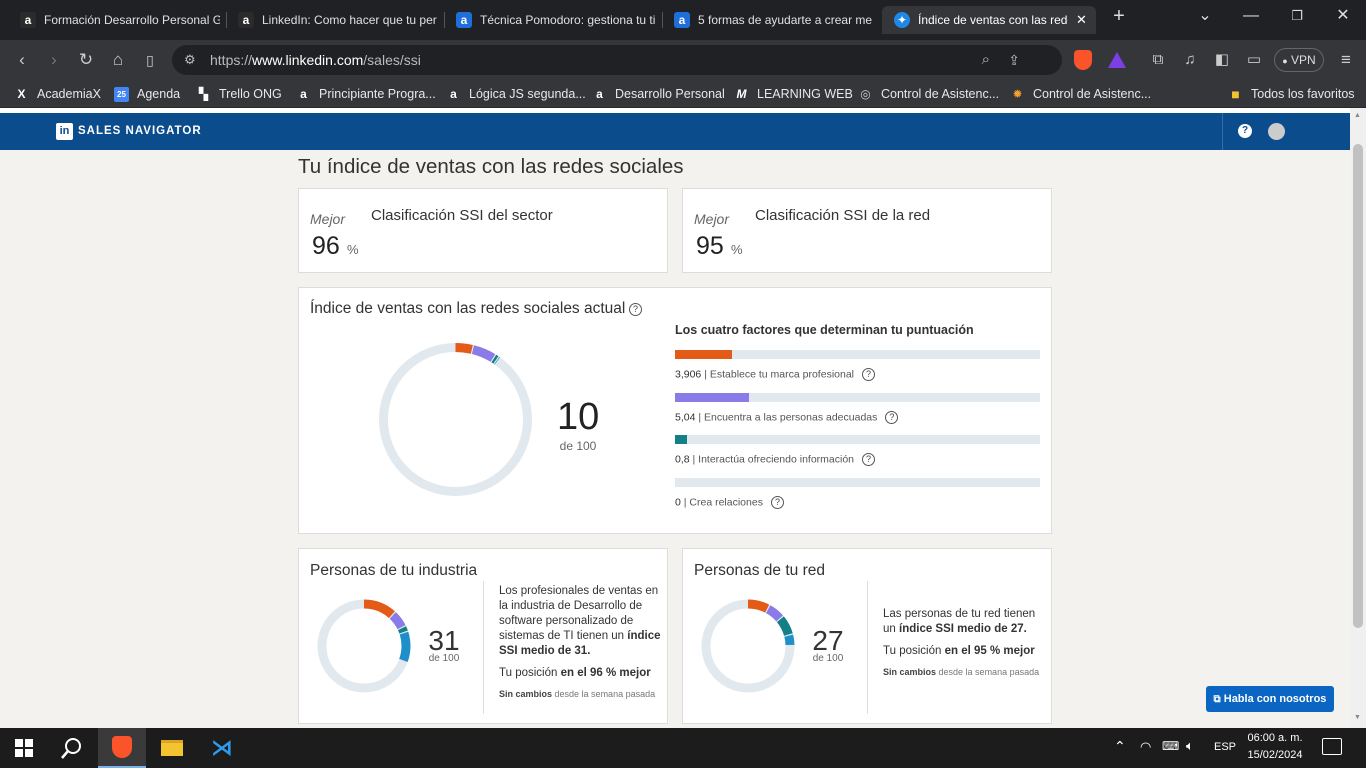  Describe the element at coordinates (349, 20) in the screenshot. I see `tab-label: LinkedIn: Como hacer que tu per` at that location.